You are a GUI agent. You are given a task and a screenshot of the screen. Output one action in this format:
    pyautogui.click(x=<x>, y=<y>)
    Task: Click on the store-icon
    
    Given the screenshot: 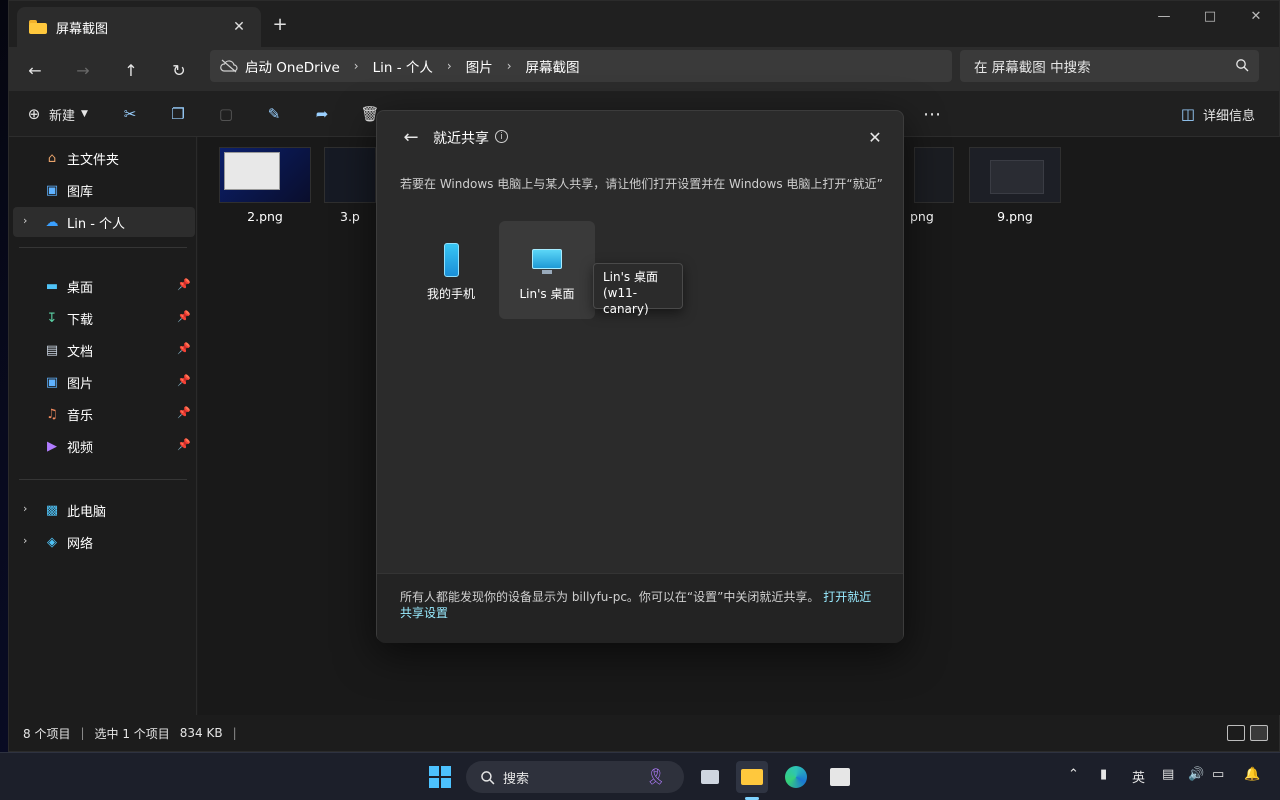 What is the action you would take?
    pyautogui.click(x=840, y=777)
    